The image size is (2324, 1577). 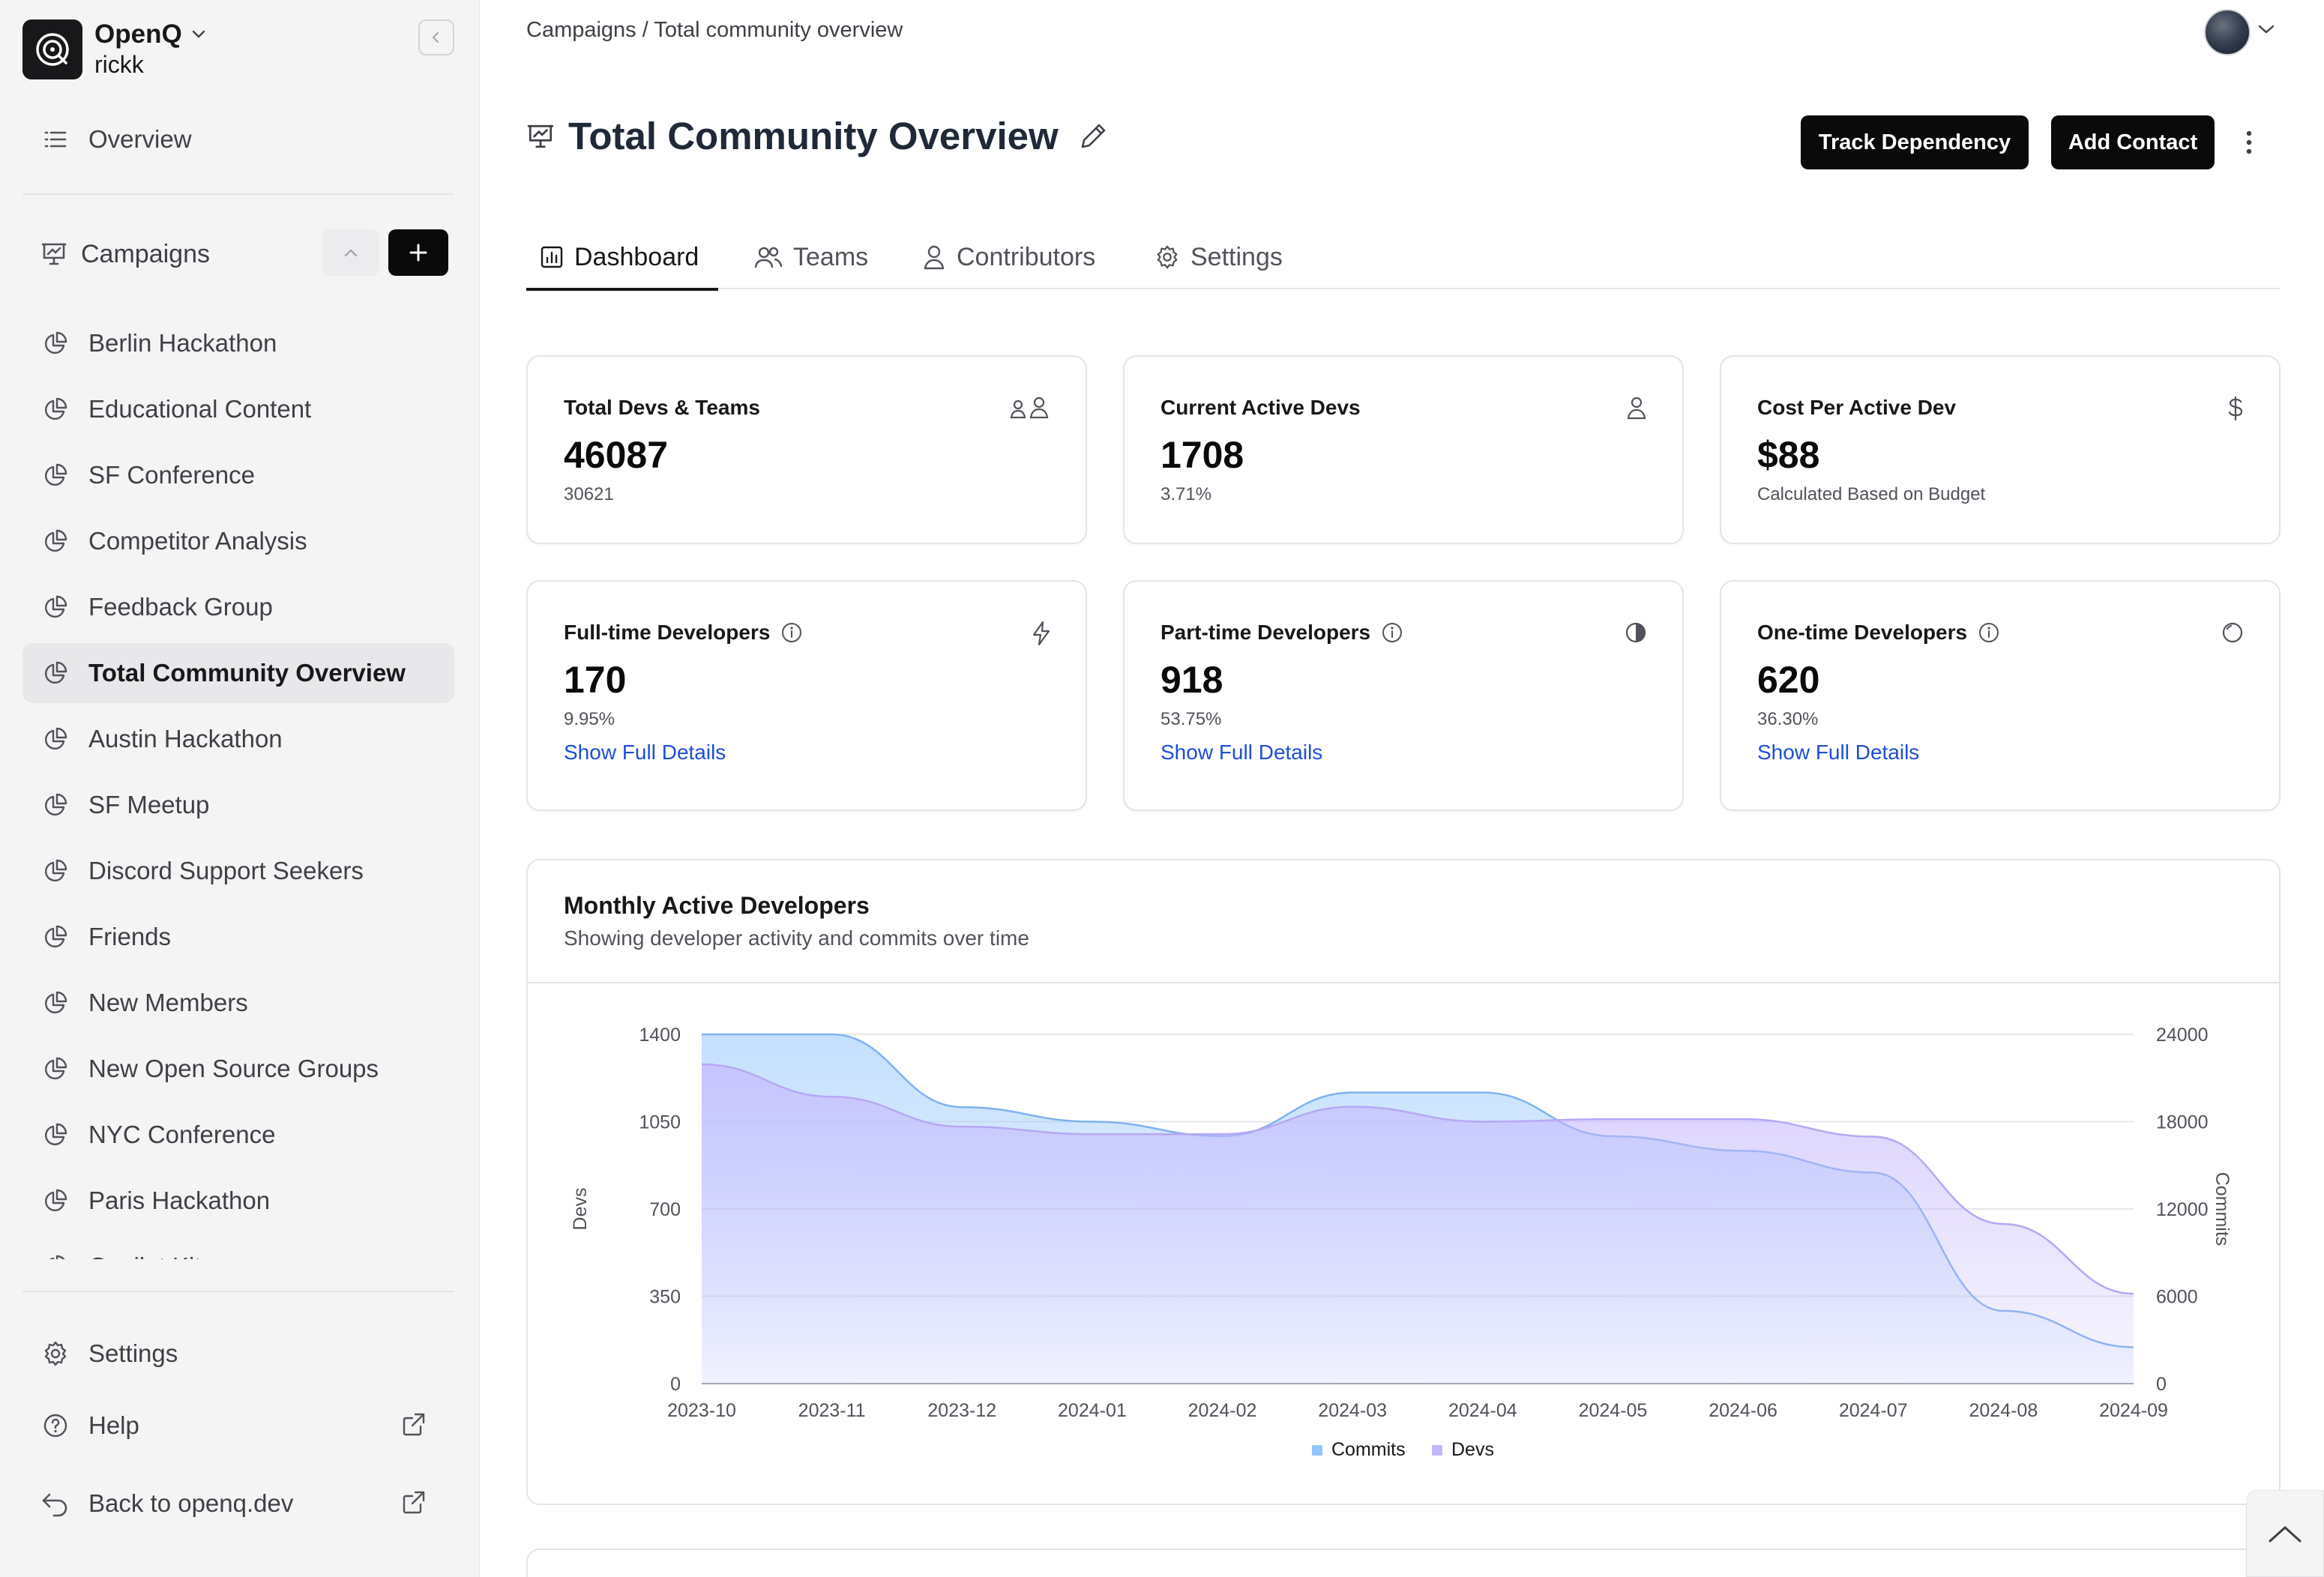 I want to click on tab-settings: Settings, so click(x=1219, y=257).